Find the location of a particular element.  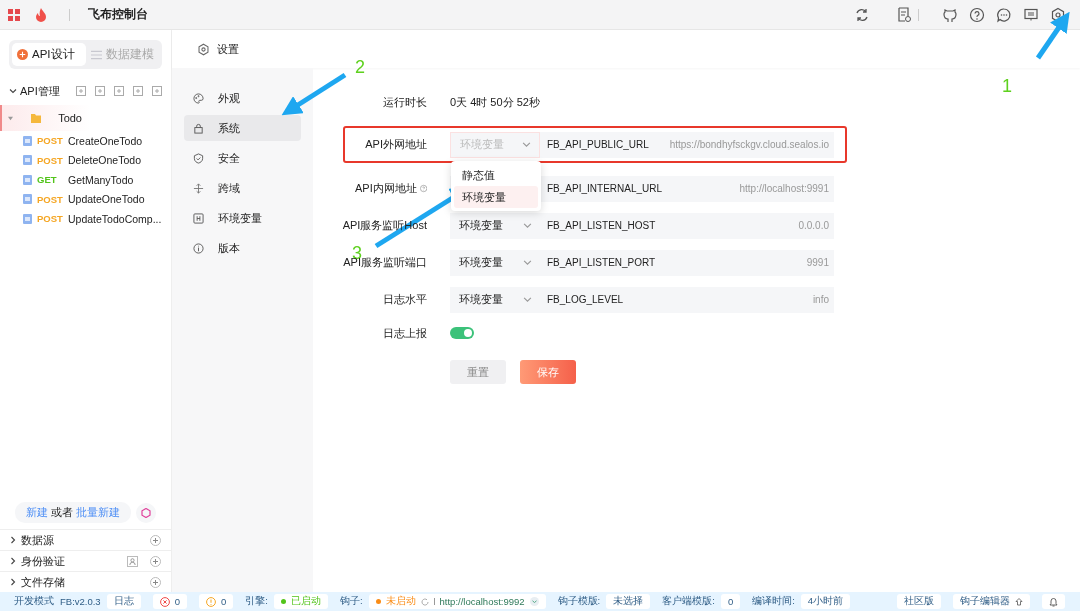

compile-time: 4小时前 is located at coordinates (825, 601).